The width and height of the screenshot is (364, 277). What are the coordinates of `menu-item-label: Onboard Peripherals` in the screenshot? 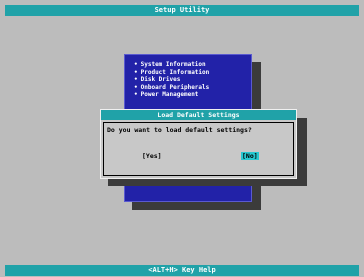 It's located at (175, 87).